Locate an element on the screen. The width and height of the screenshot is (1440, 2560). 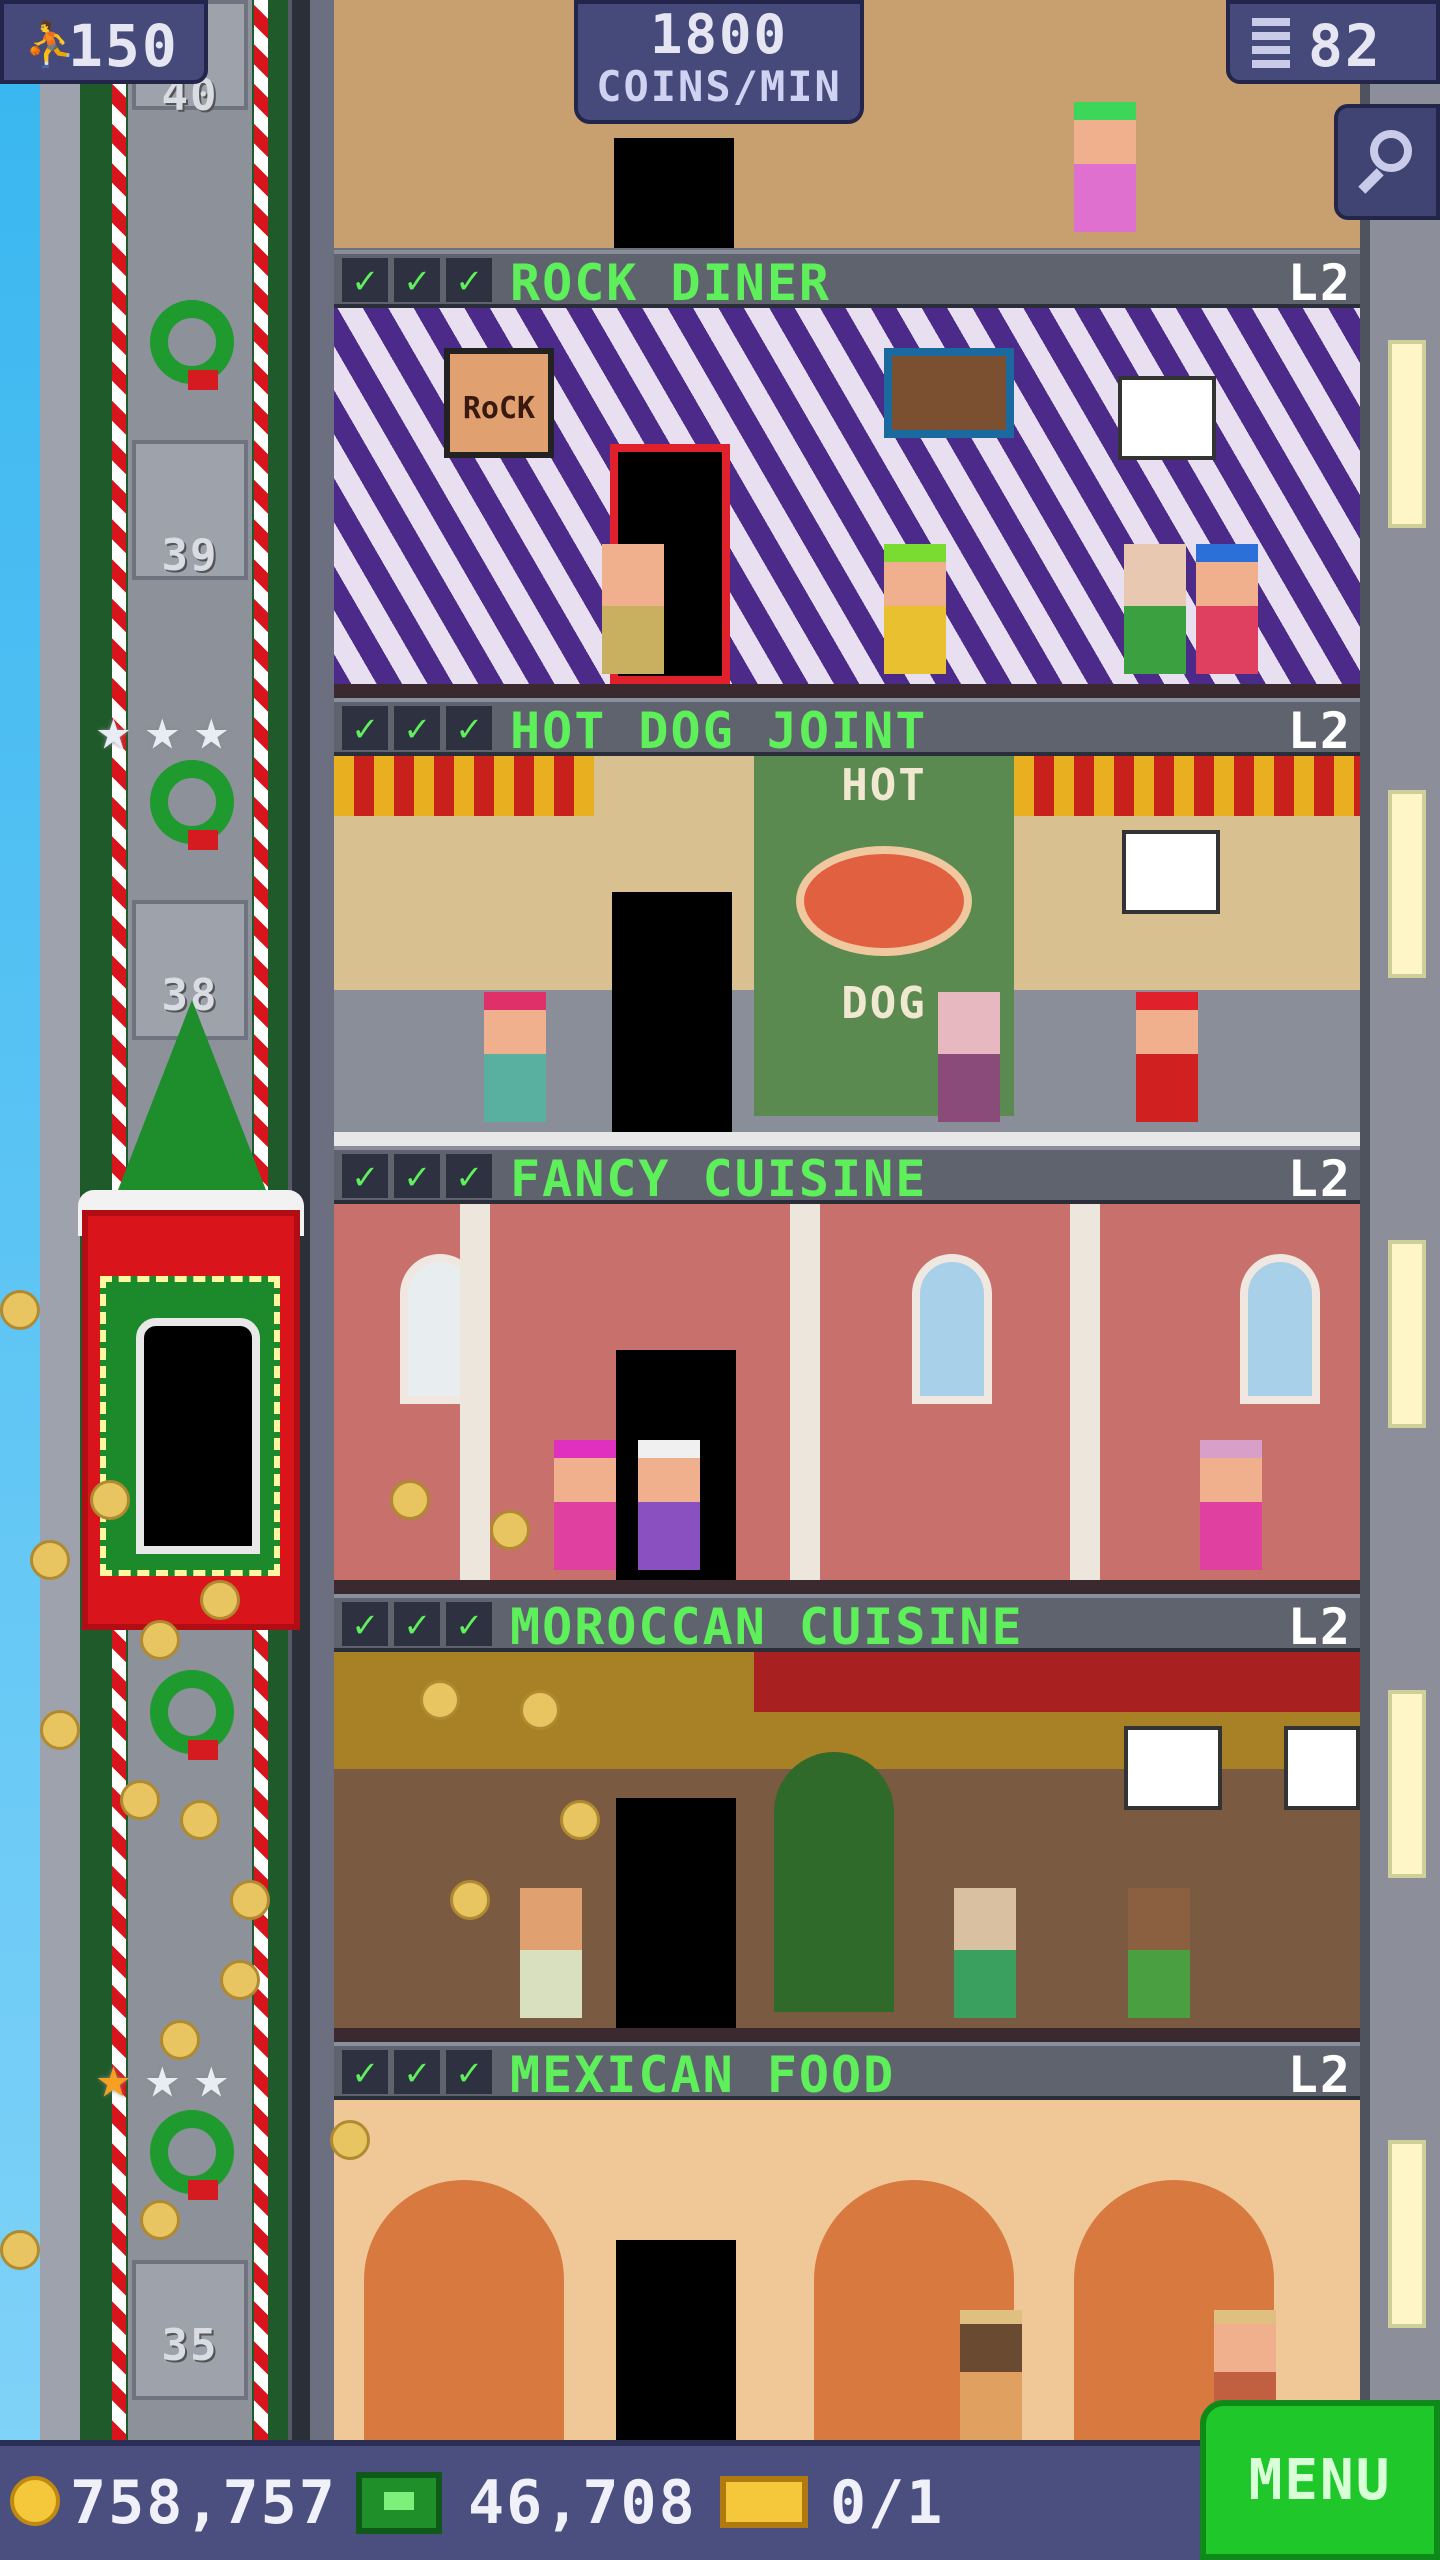
floor-header: ✓ ✓ ✓ HOT DOG JOINT L2 is located at coordinates (847, 728).